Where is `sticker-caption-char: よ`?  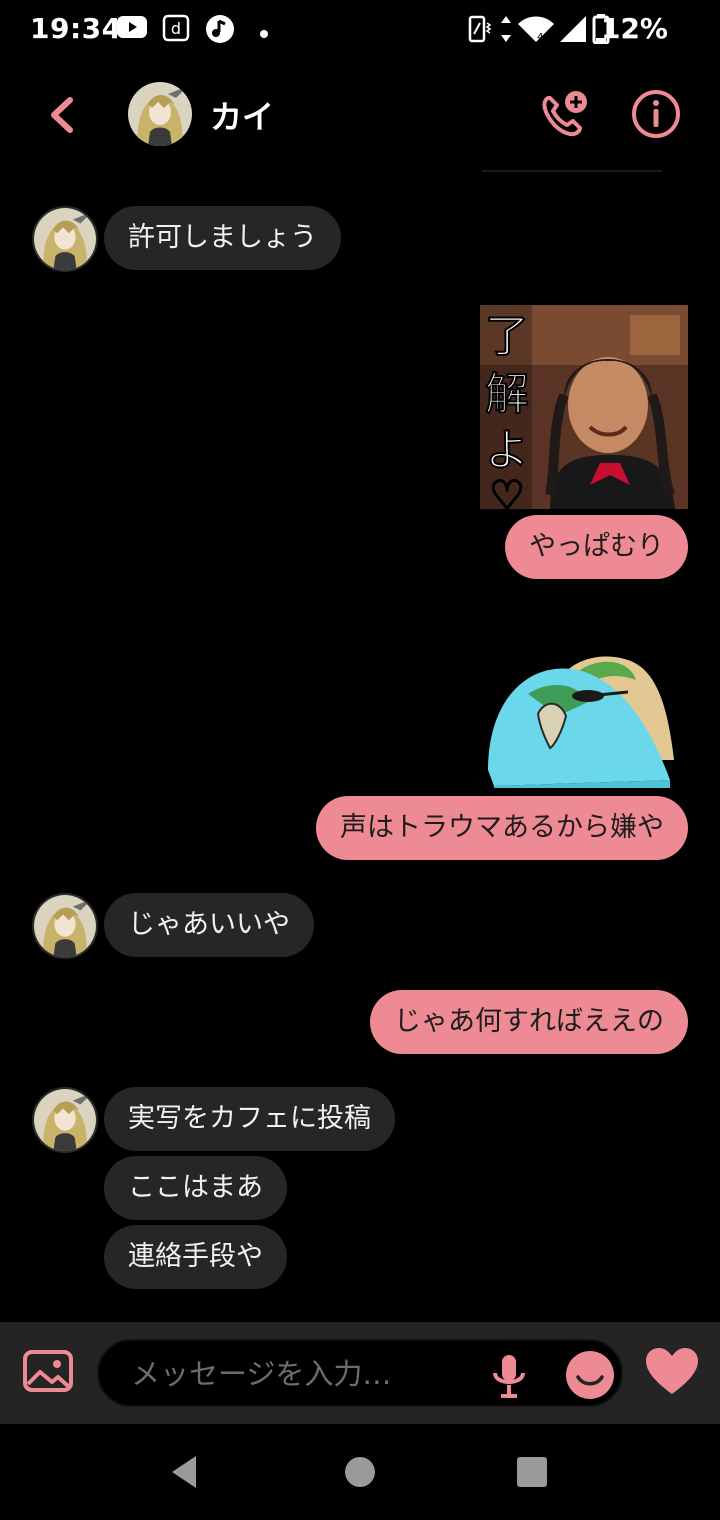 sticker-caption-char: よ is located at coordinates (507, 450).